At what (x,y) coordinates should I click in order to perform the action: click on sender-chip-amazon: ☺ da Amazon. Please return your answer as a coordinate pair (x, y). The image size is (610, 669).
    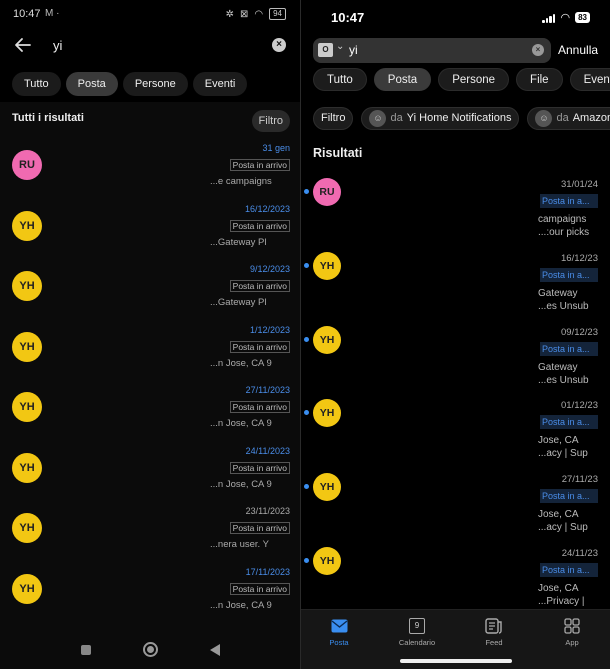
    Looking at the image, I should click on (568, 118).